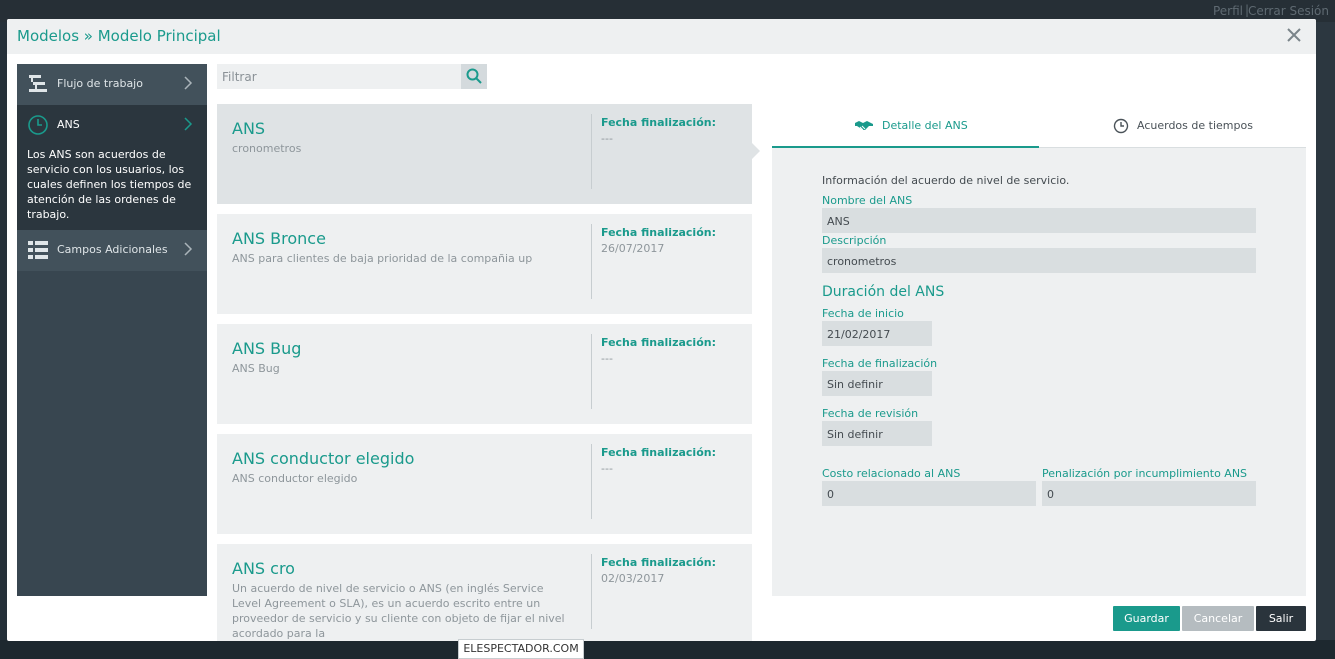 The image size is (1335, 659). I want to click on description-label: Descripción, so click(854, 240).